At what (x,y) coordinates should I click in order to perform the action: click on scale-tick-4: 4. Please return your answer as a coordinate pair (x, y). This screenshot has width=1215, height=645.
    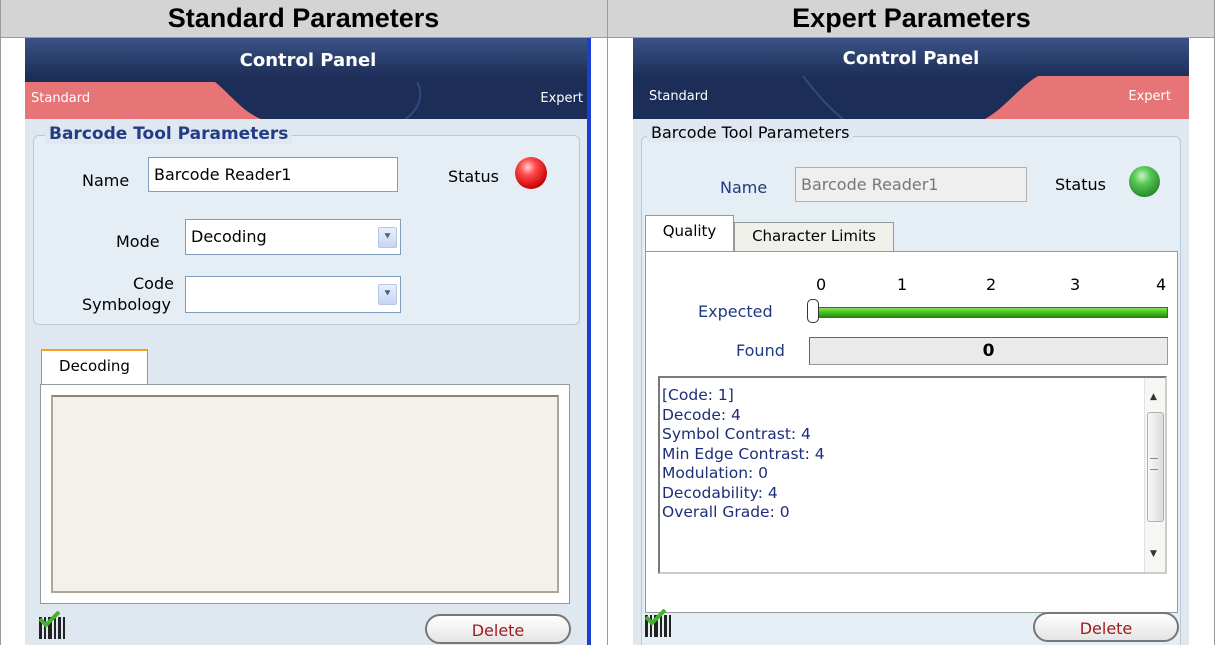
    Looking at the image, I should click on (1161, 284).